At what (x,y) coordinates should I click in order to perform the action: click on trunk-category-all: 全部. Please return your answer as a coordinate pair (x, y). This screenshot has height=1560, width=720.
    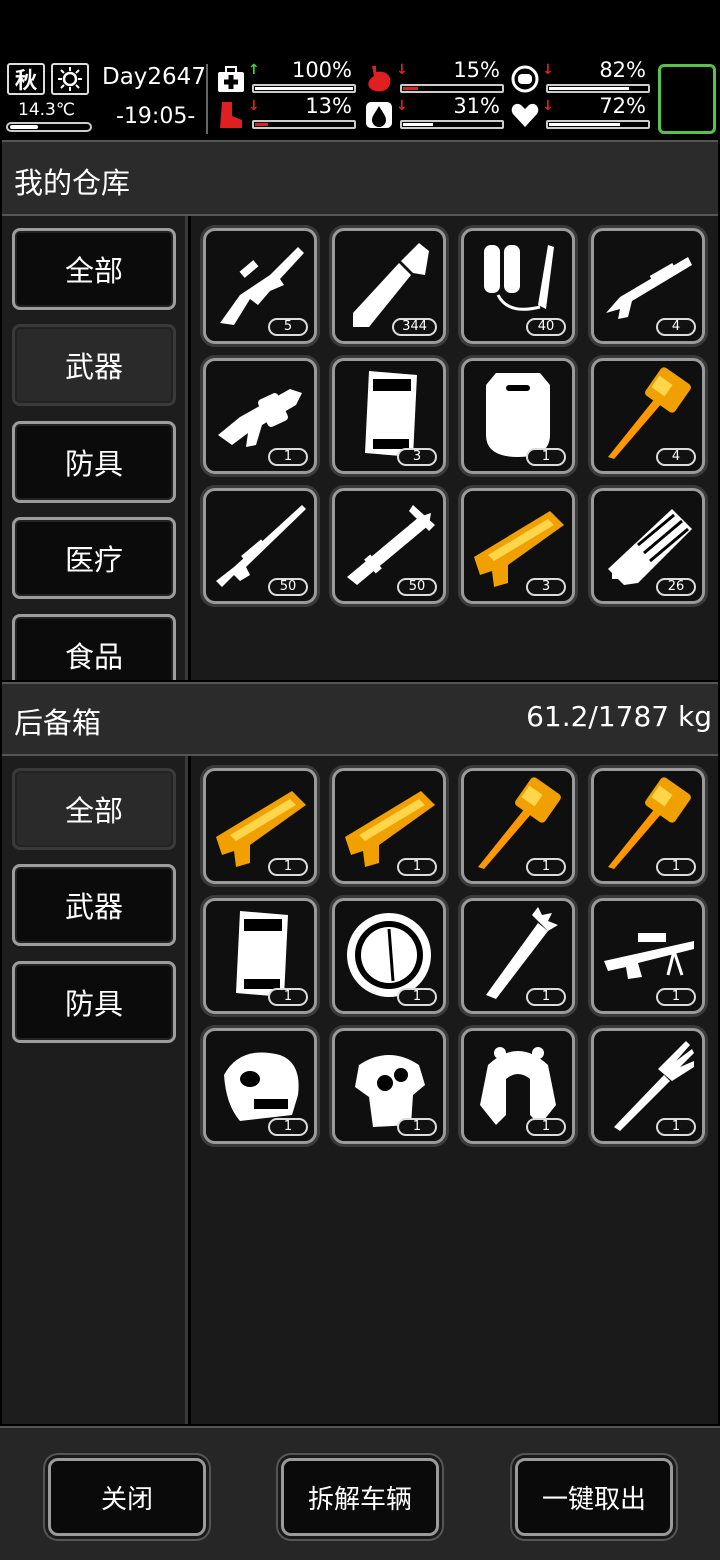
    Looking at the image, I should click on (94, 809).